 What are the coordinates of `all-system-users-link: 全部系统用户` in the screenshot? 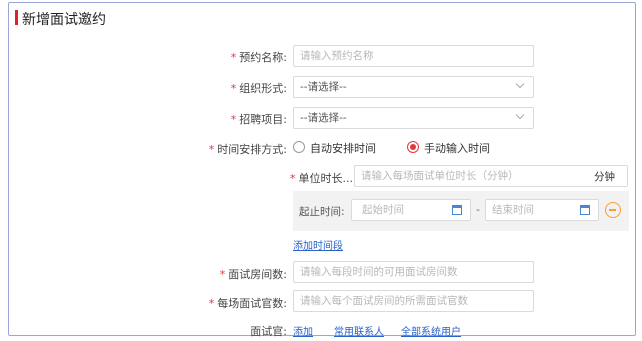 It's located at (431, 330).